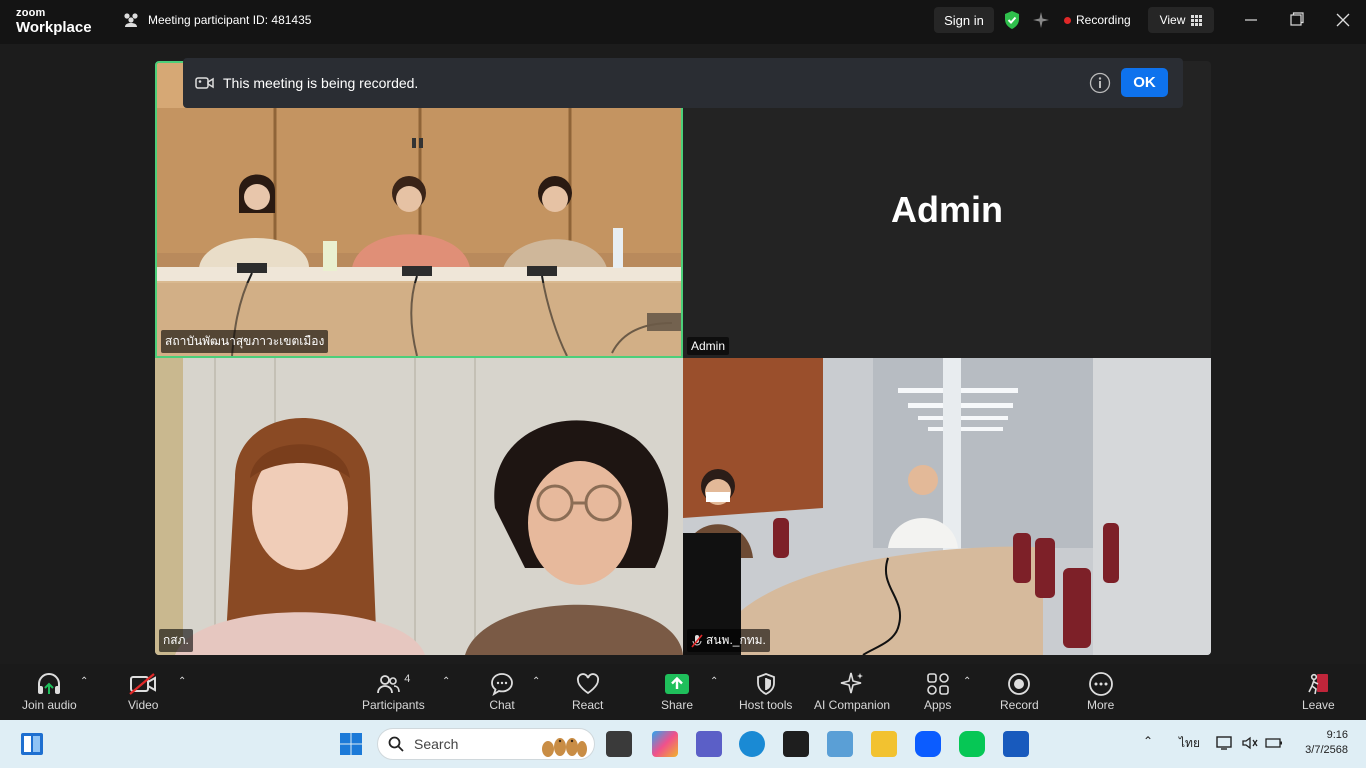 The width and height of the screenshot is (1366, 768). I want to click on meeting-id-text: Meeting participant ID: 481435, so click(230, 20).